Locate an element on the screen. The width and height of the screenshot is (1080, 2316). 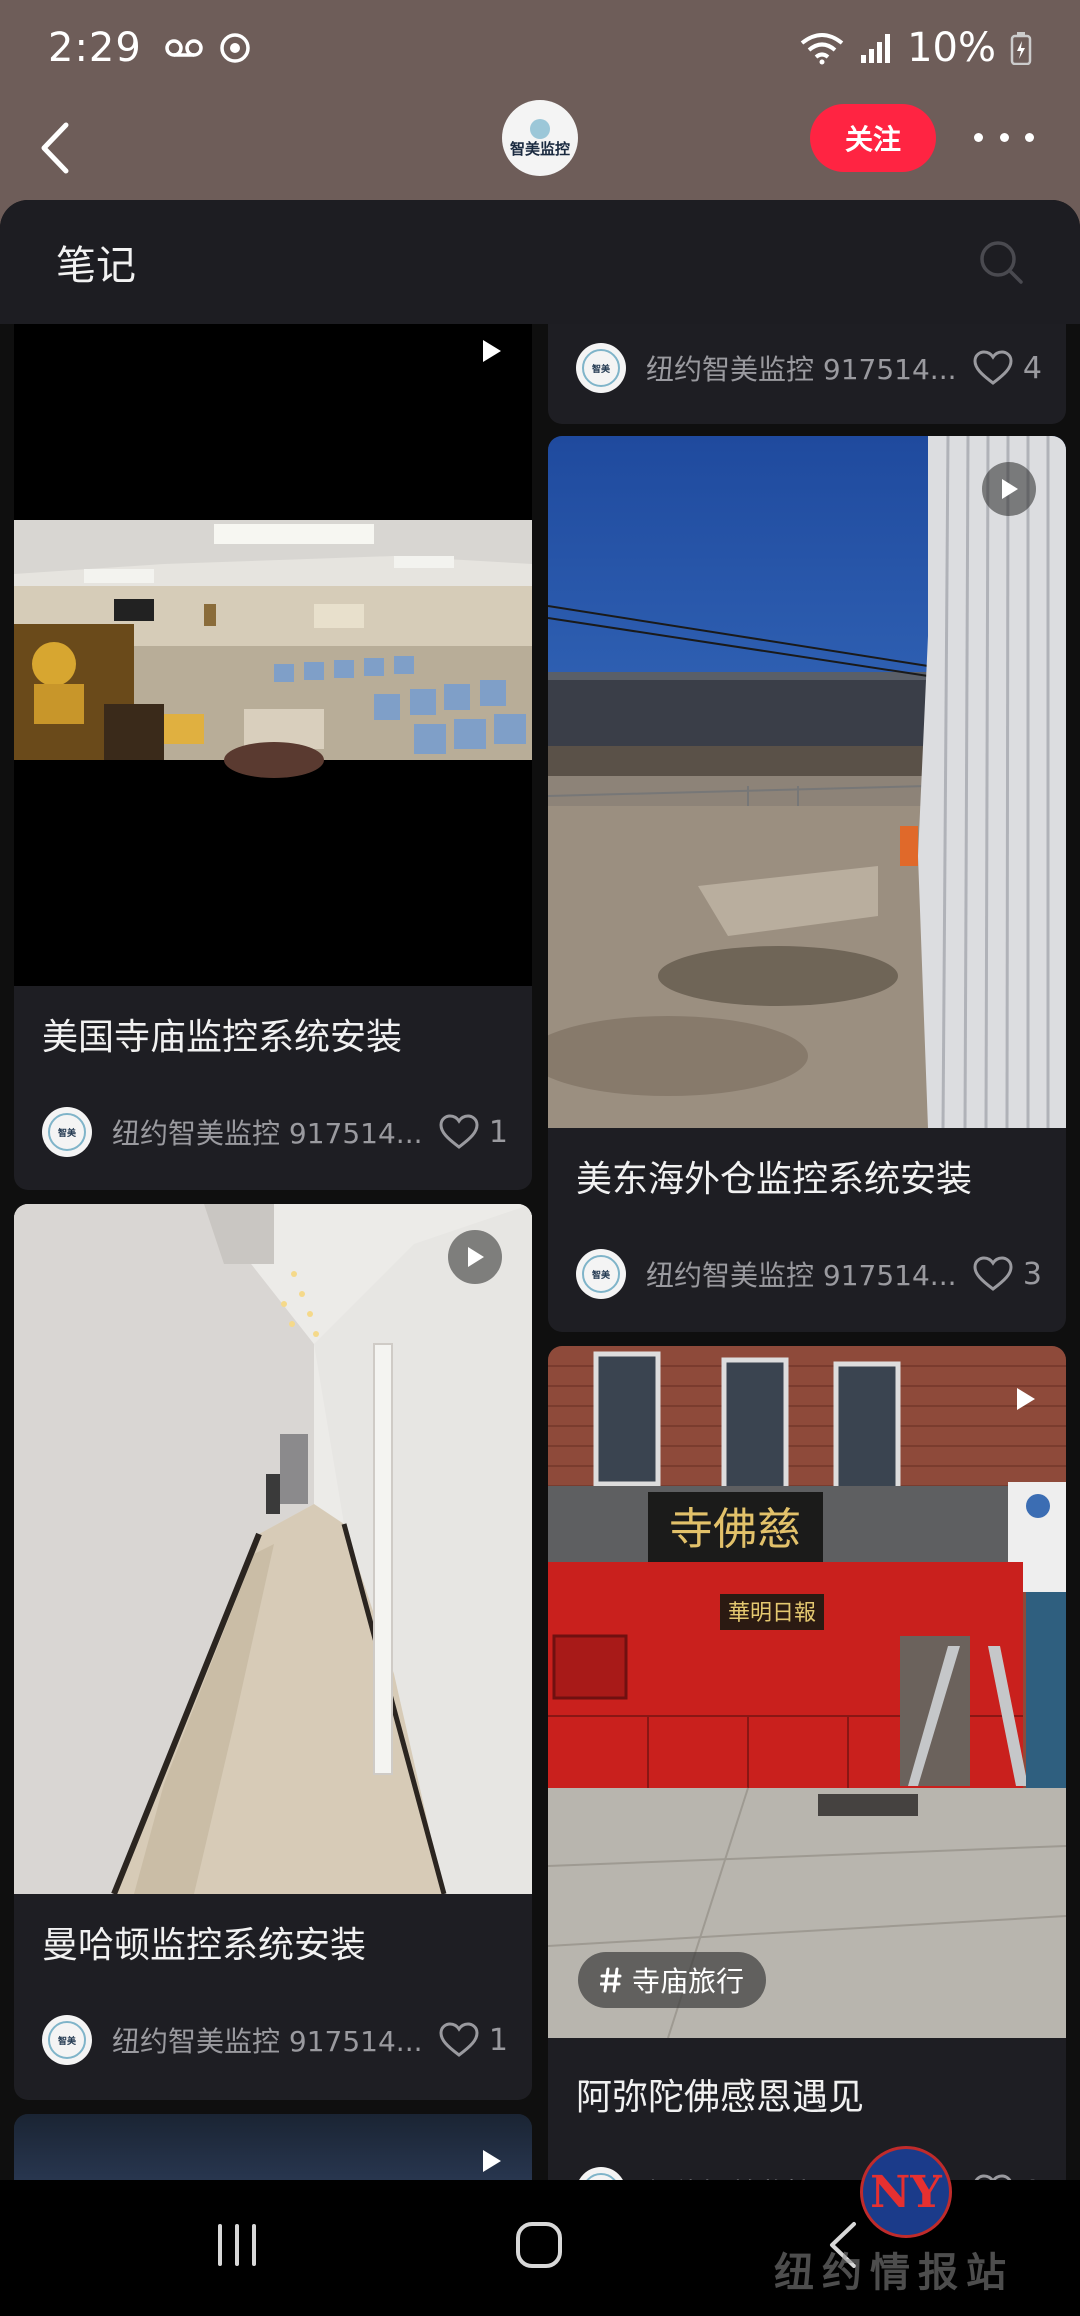
warehouse-image is located at coordinates (807, 782).